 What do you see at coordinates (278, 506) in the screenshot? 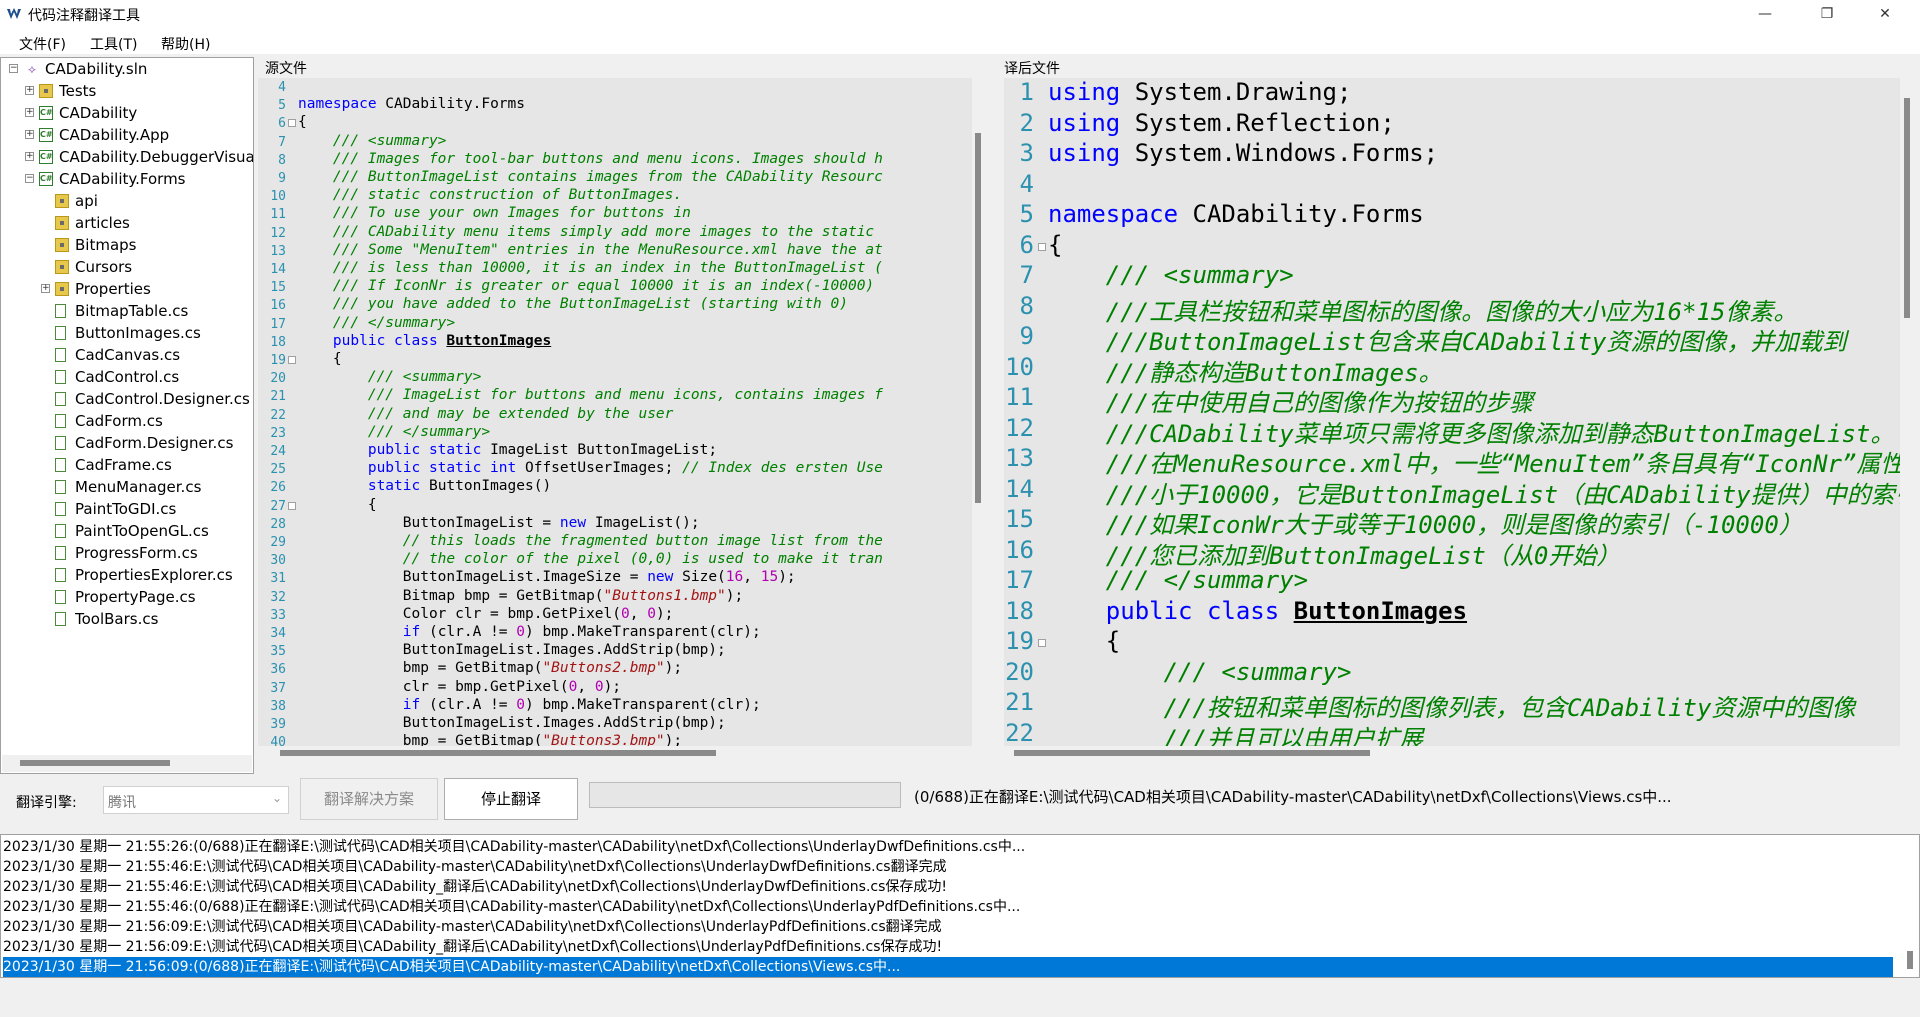
I see `line-number: 27` at bounding box center [278, 506].